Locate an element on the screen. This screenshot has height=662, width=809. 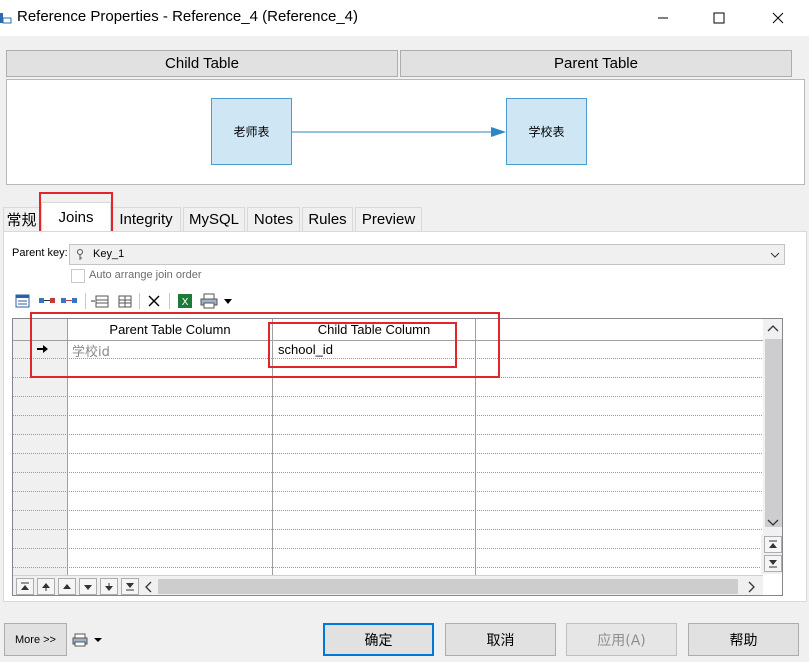
delete-icon is located at coordinates (154, 301).